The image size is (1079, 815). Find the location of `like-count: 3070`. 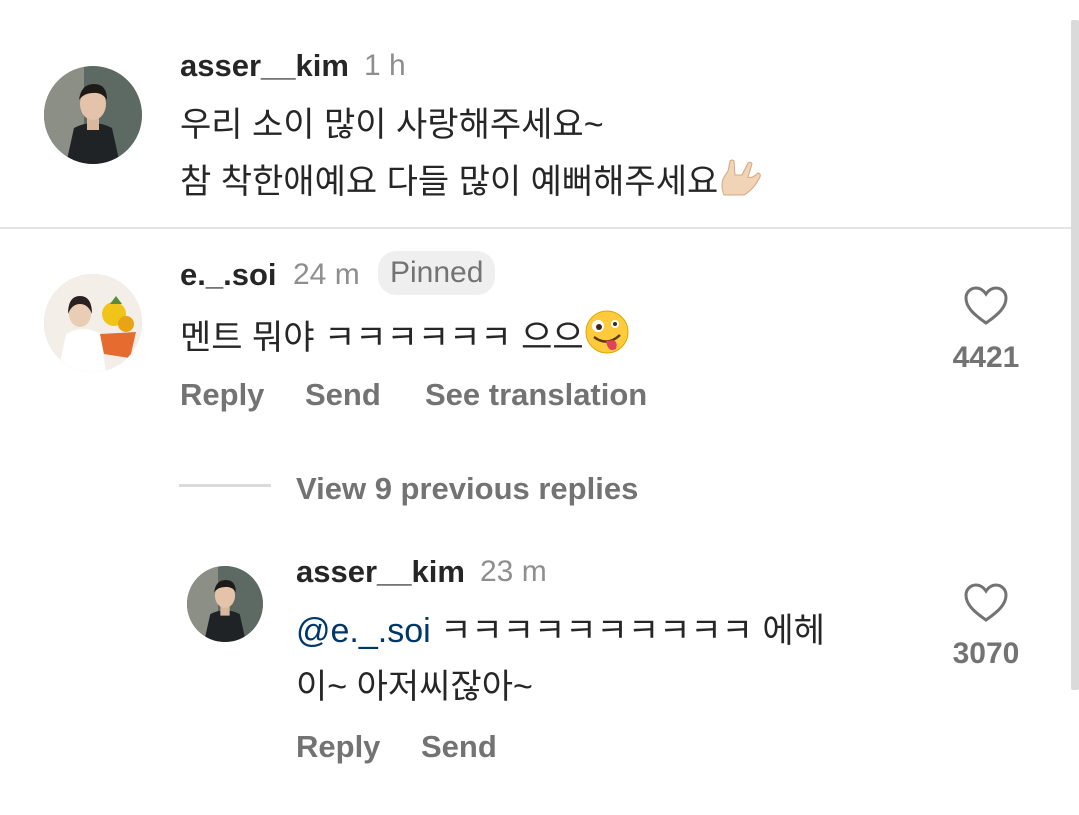

like-count: 3070 is located at coordinates (986, 653).